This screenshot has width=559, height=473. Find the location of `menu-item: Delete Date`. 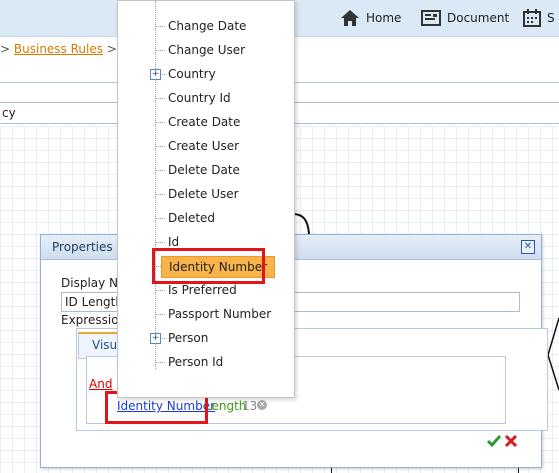

menu-item: Delete Date is located at coordinates (206, 170).